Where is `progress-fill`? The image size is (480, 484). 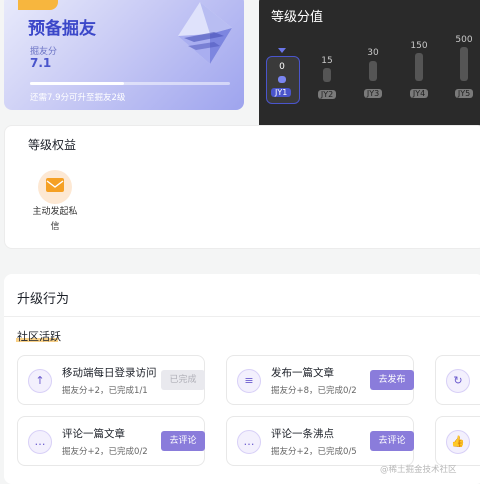 progress-fill is located at coordinates (77, 83).